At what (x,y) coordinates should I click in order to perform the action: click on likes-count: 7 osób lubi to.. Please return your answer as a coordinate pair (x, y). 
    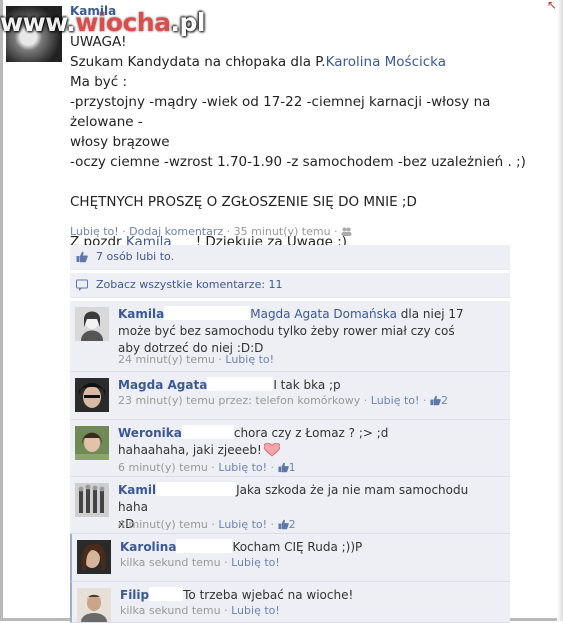
    Looking at the image, I should click on (135, 256).